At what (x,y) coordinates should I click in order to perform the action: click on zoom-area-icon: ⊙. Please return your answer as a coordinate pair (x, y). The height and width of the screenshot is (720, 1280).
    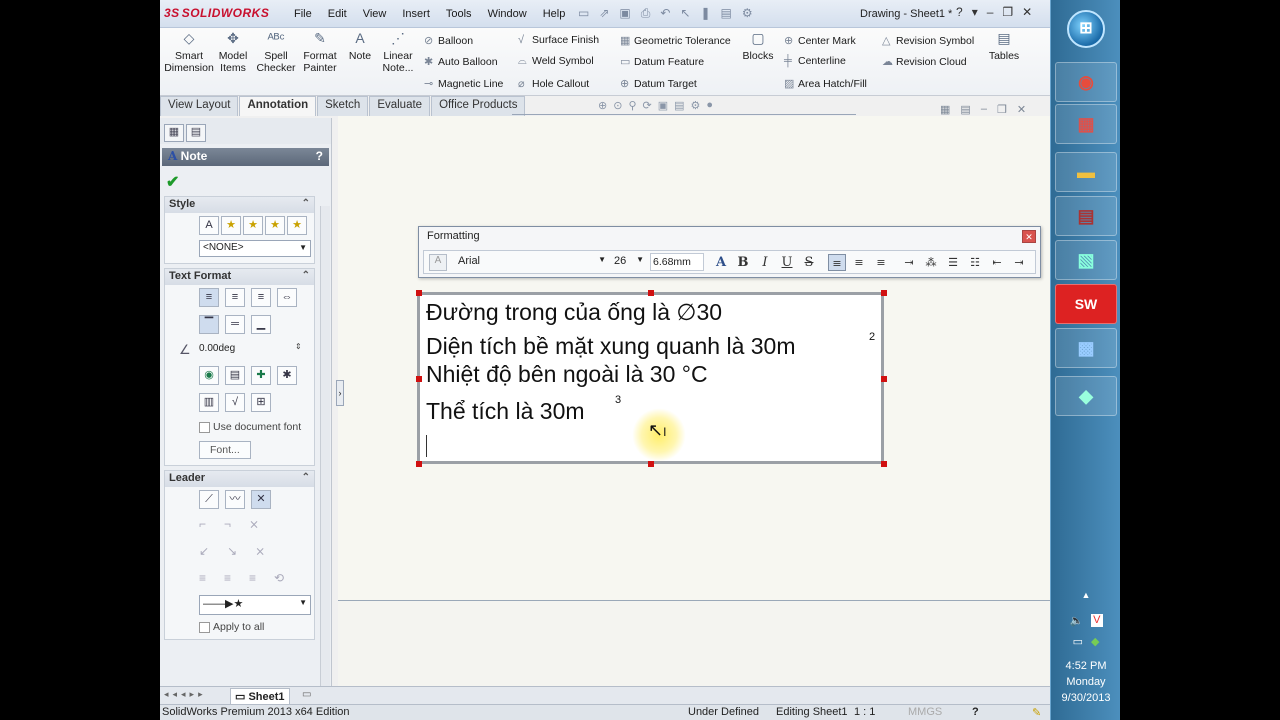
    Looking at the image, I should click on (617, 106).